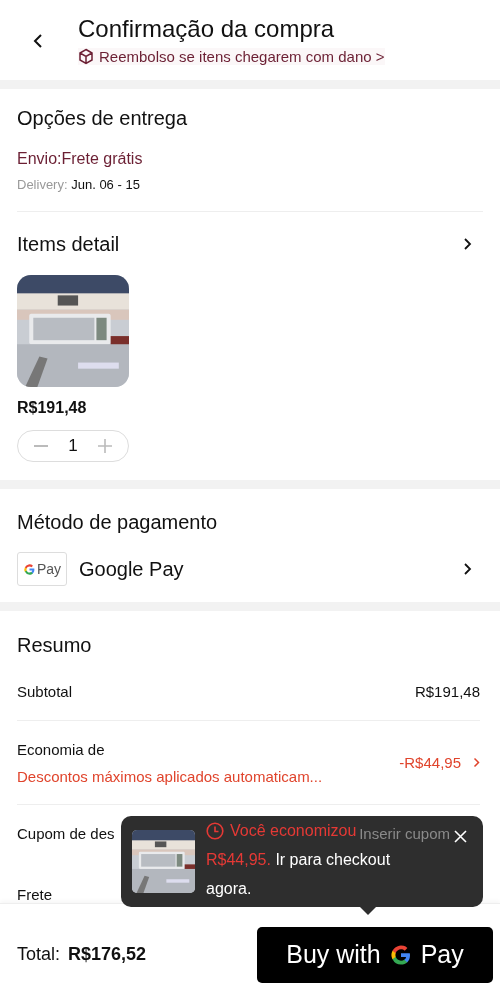 The width and height of the screenshot is (500, 1005). I want to click on section-heading: Método de pagamento, so click(118, 522).